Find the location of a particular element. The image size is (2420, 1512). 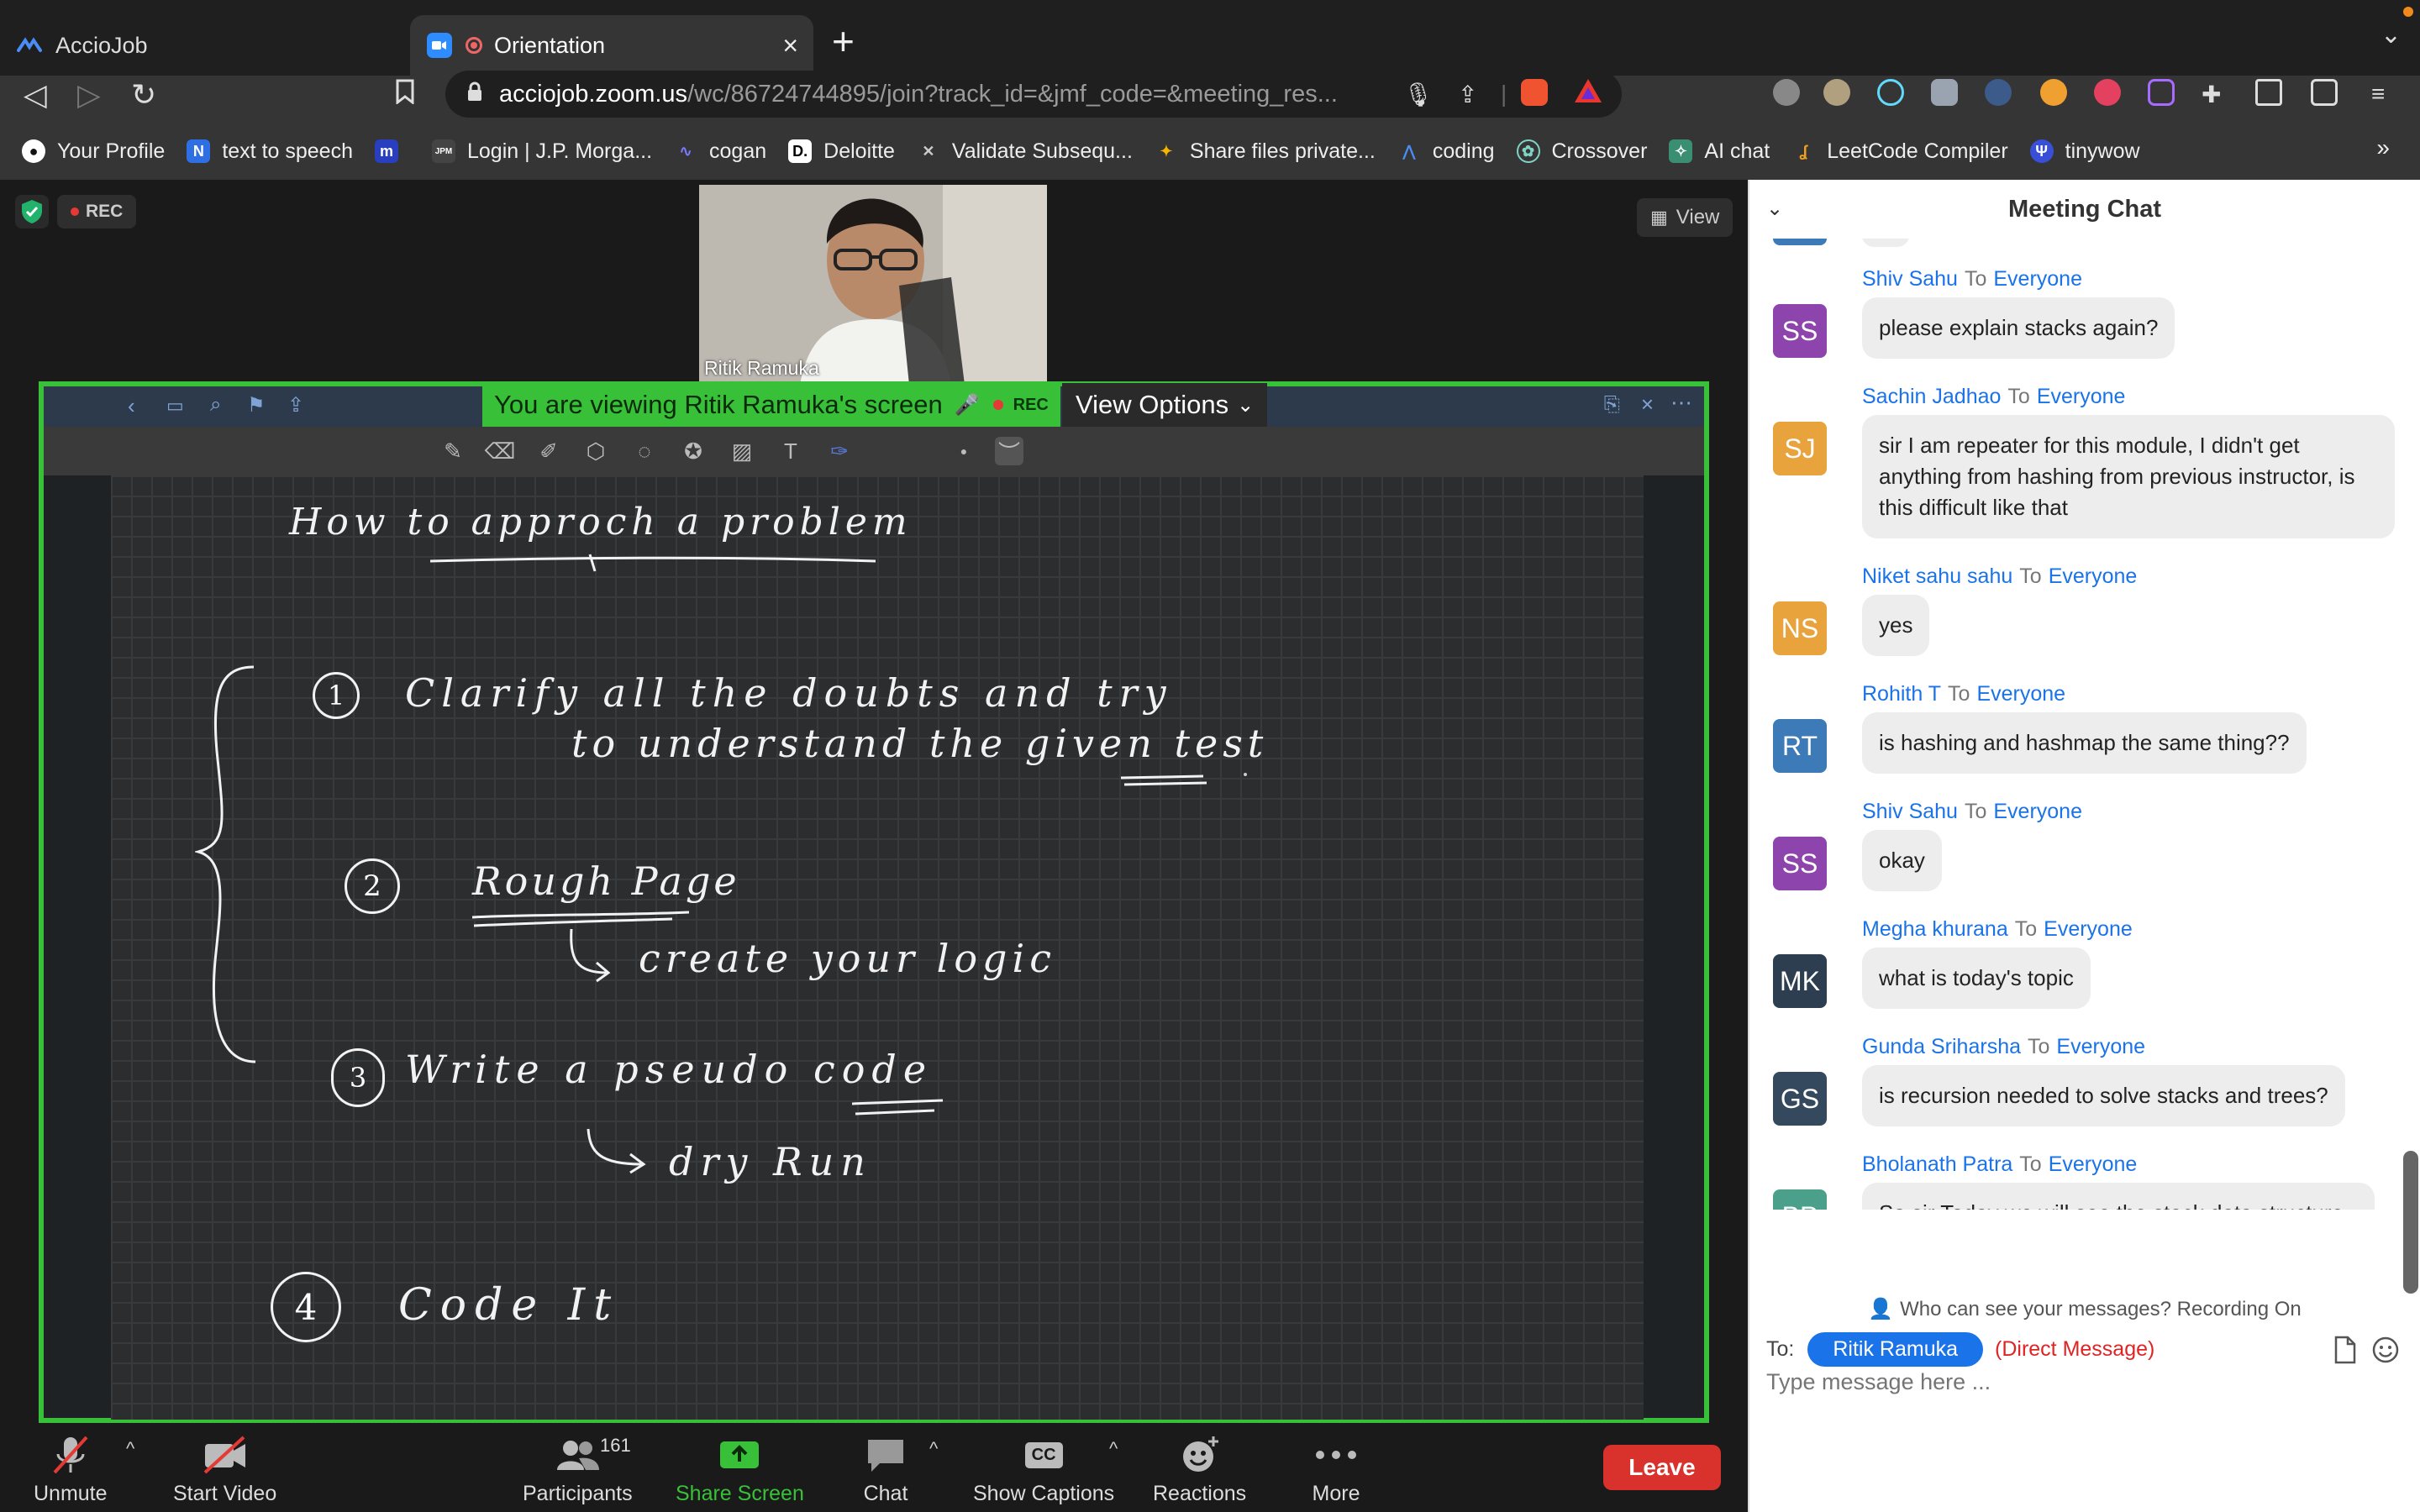

forward-icon: ▷ is located at coordinates (89, 95).